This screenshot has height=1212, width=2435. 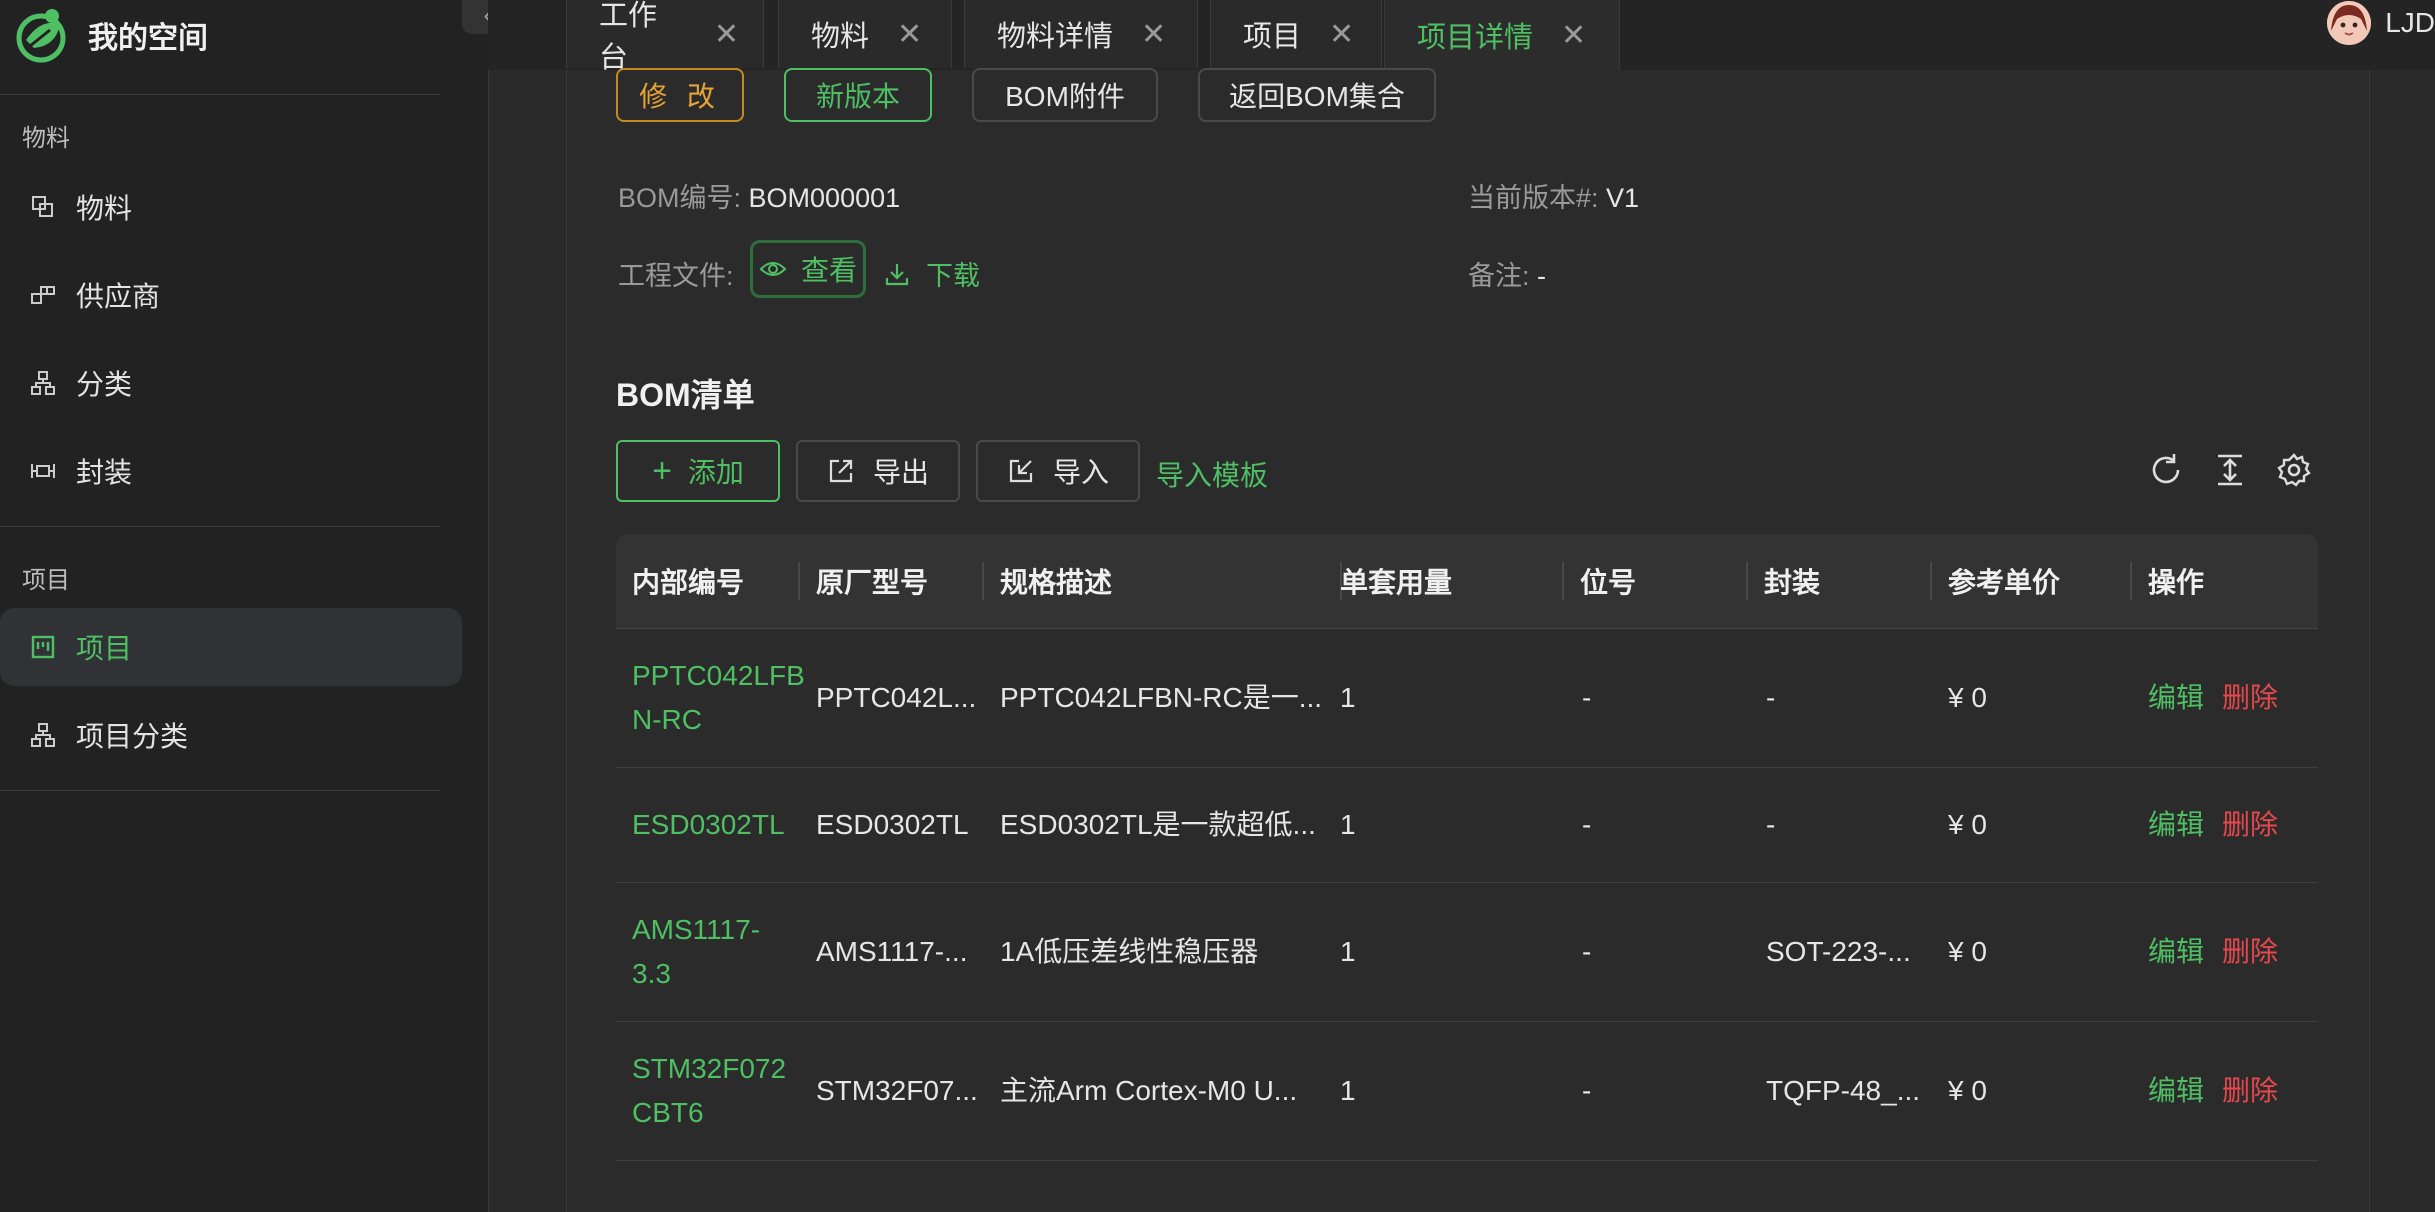 I want to click on internal-code-link: ESD0302TL, so click(x=717, y=825).